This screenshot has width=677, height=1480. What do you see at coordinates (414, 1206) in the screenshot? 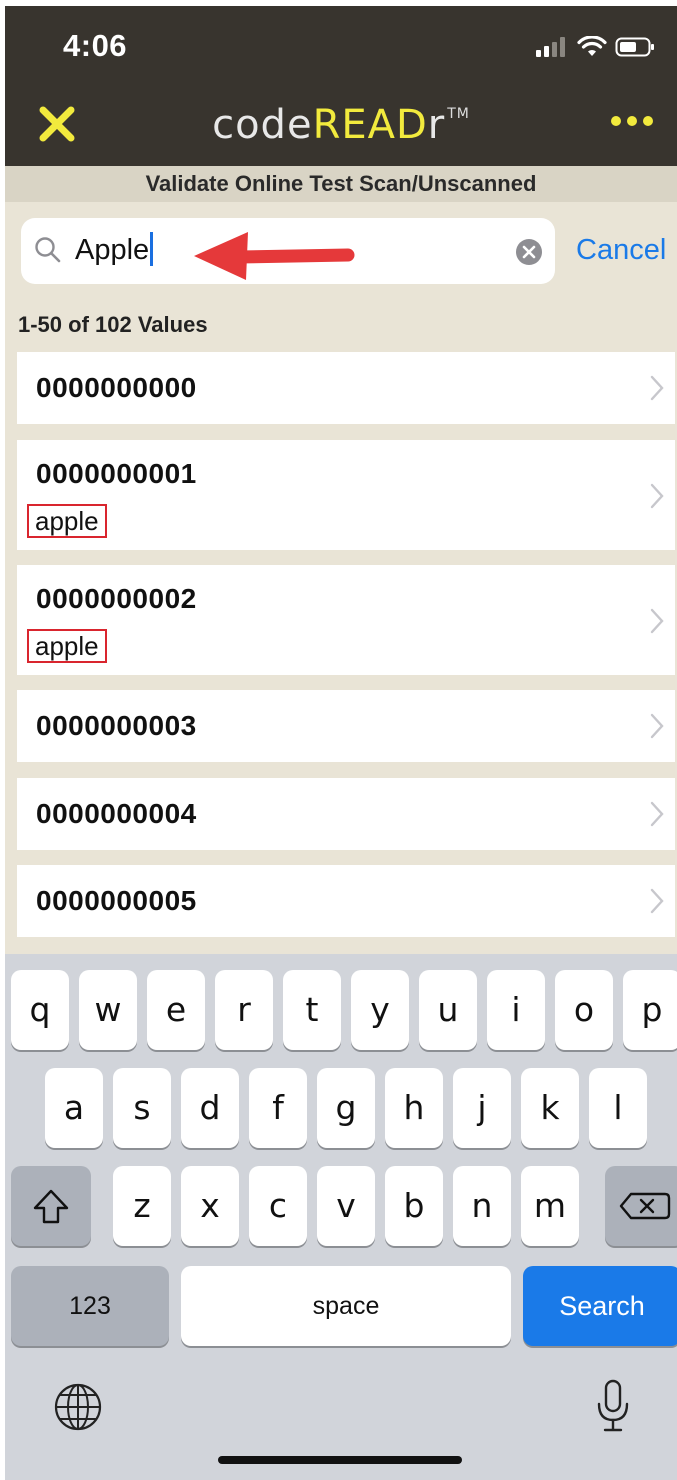
I see `key-b: b` at bounding box center [414, 1206].